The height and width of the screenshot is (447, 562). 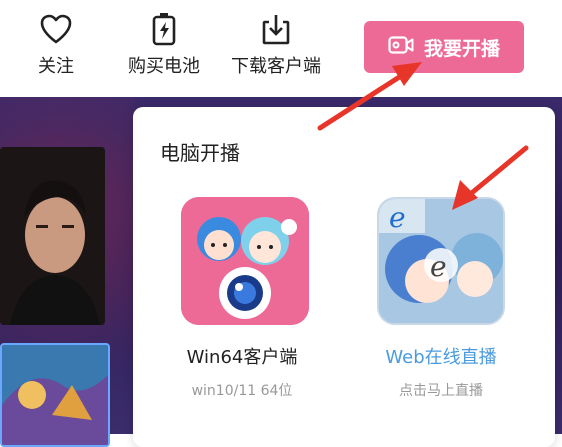 What do you see at coordinates (369, 96) in the screenshot?
I see `arrow-to-go-live-button` at bounding box center [369, 96].